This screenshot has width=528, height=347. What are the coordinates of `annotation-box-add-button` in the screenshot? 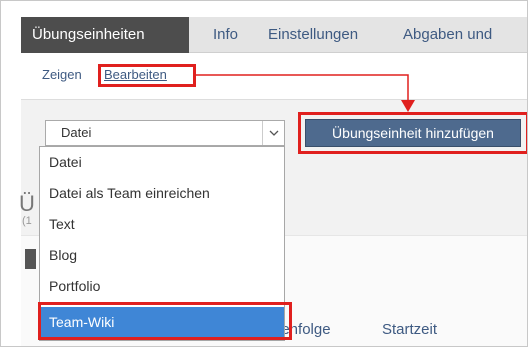 It's located at (412, 133).